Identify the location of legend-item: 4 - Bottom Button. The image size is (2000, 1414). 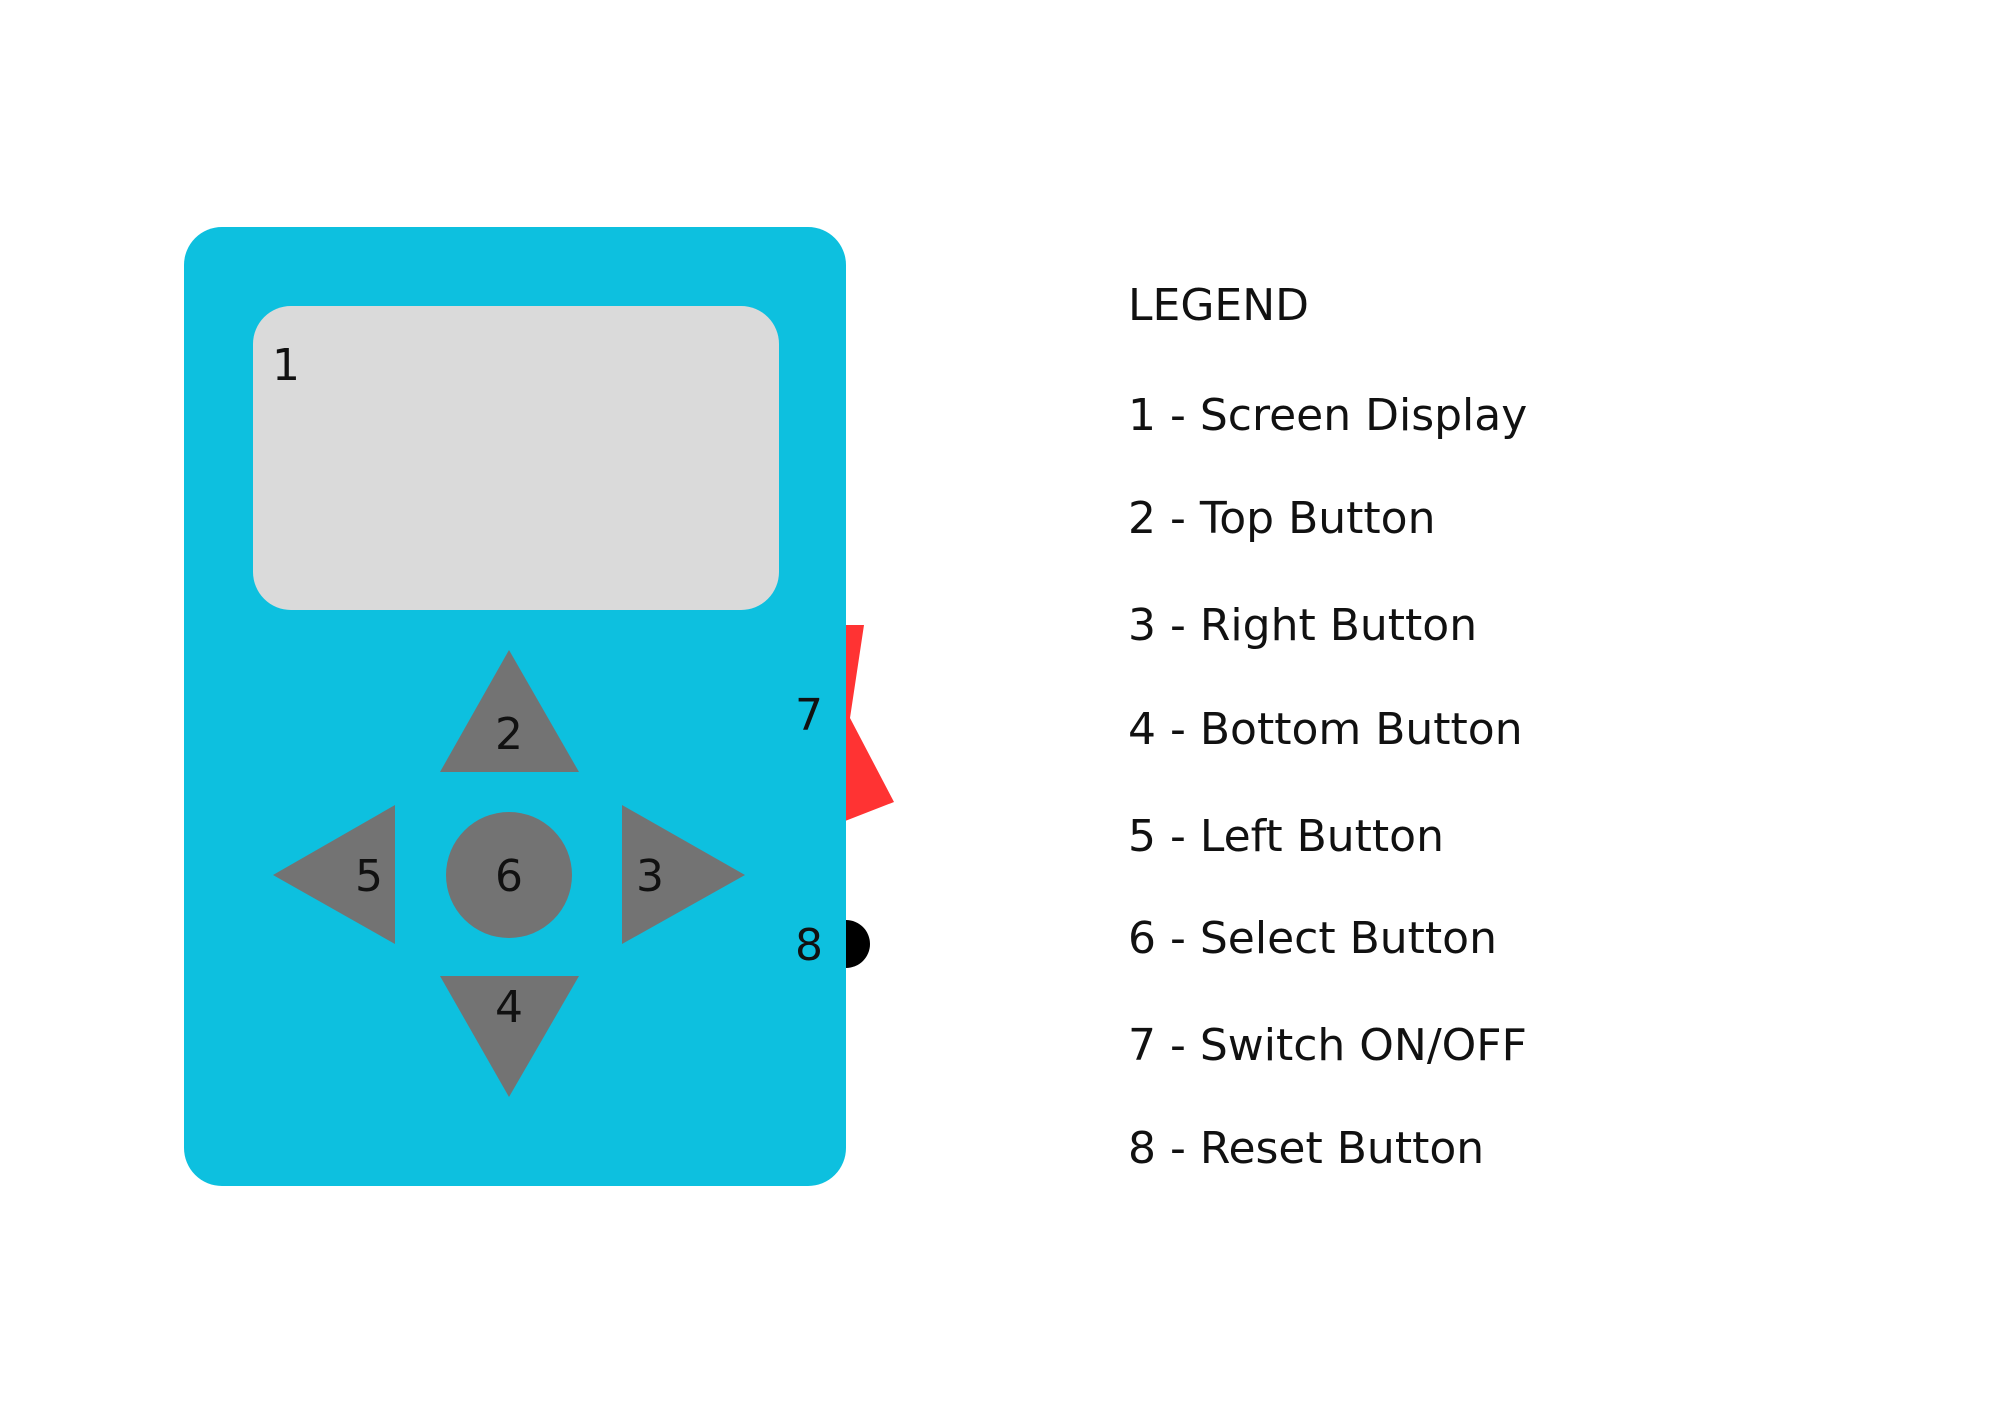
(1325, 729).